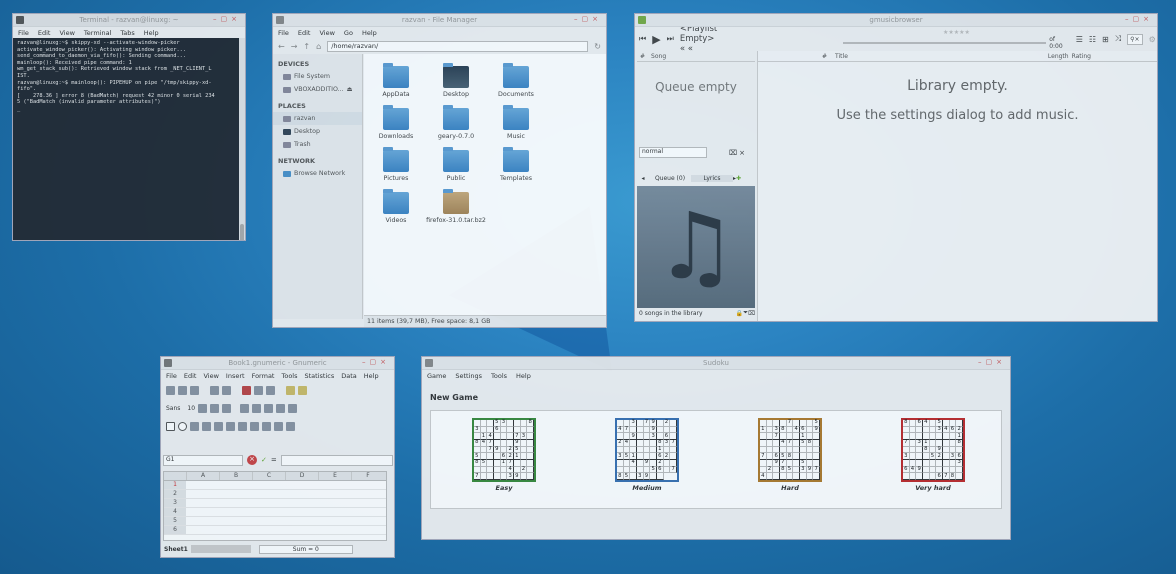  What do you see at coordinates (278, 426) in the screenshot?
I see `list-icon` at bounding box center [278, 426].